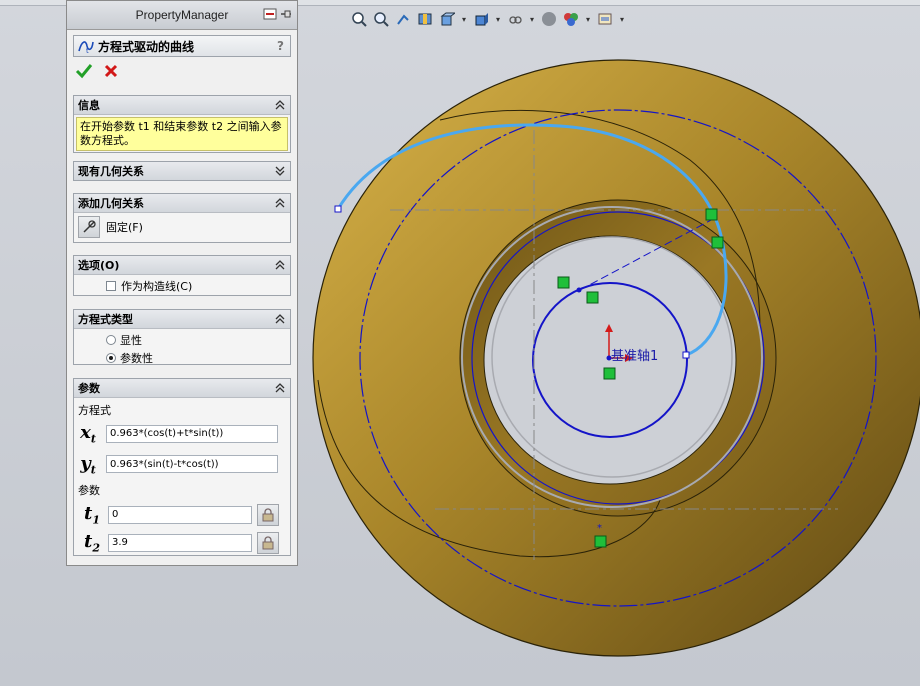 This screenshot has height=686, width=920. I want to click on construction-option: 作为构造线(C), so click(182, 284).